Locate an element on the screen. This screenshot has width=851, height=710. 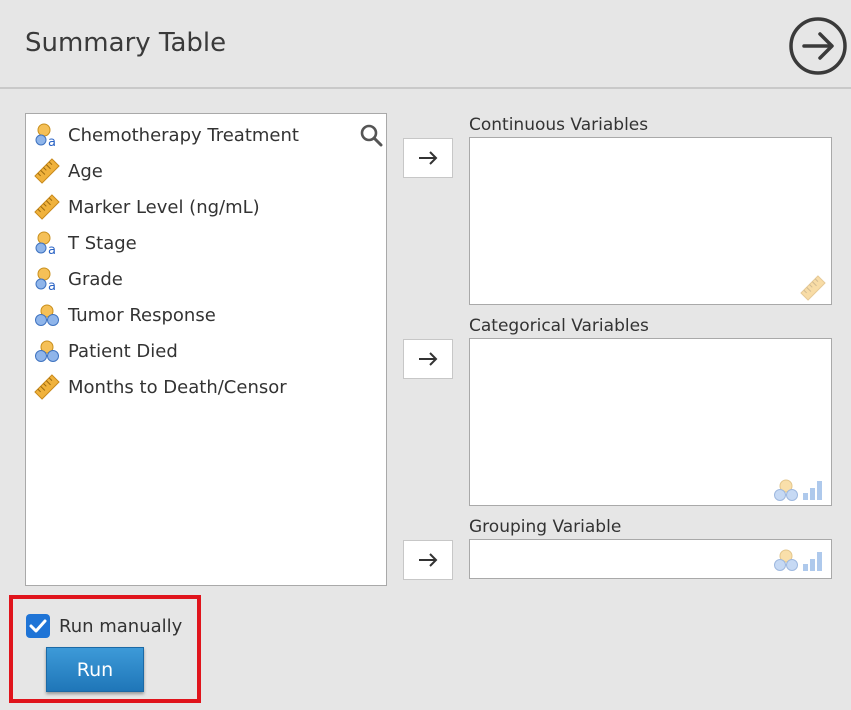
variable-label: T Stage is located at coordinates (102, 243).